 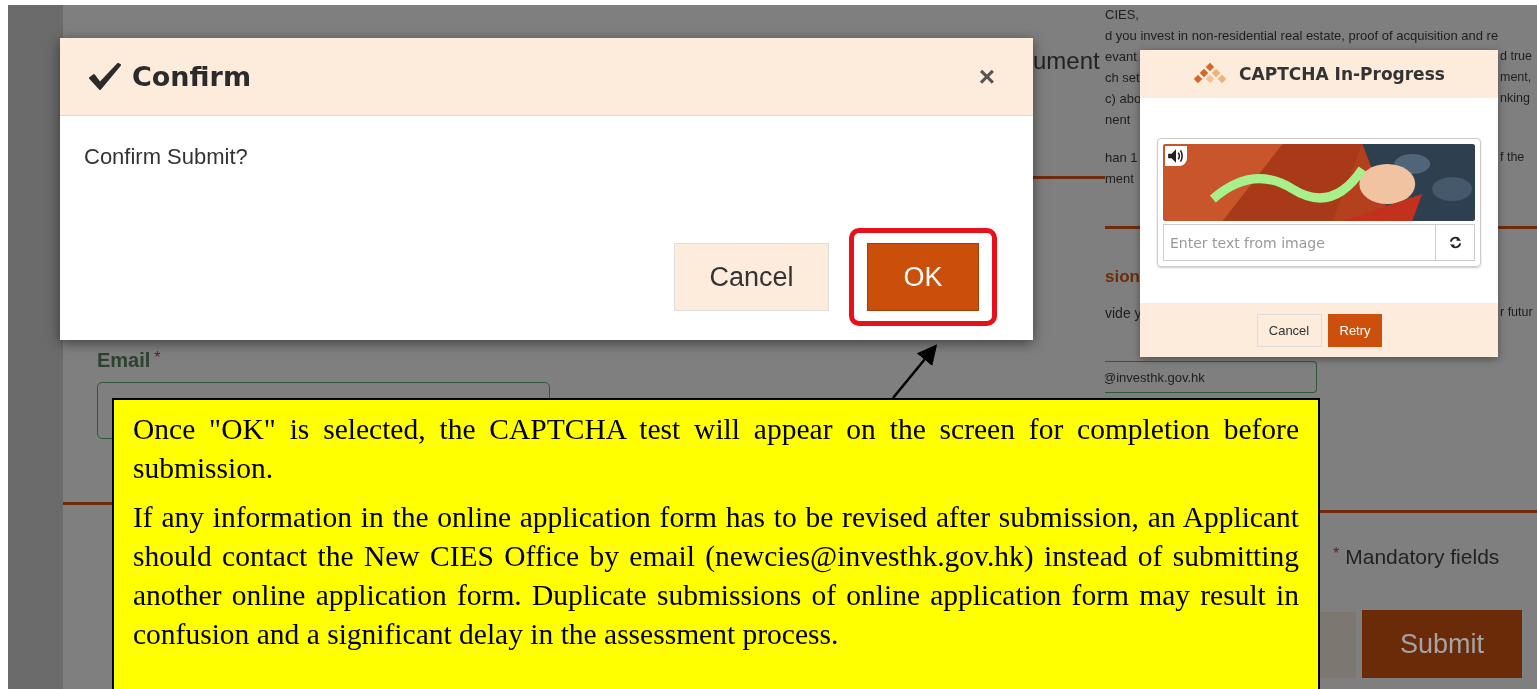 I want to click on body-text: evant, so click(x=1121, y=56).